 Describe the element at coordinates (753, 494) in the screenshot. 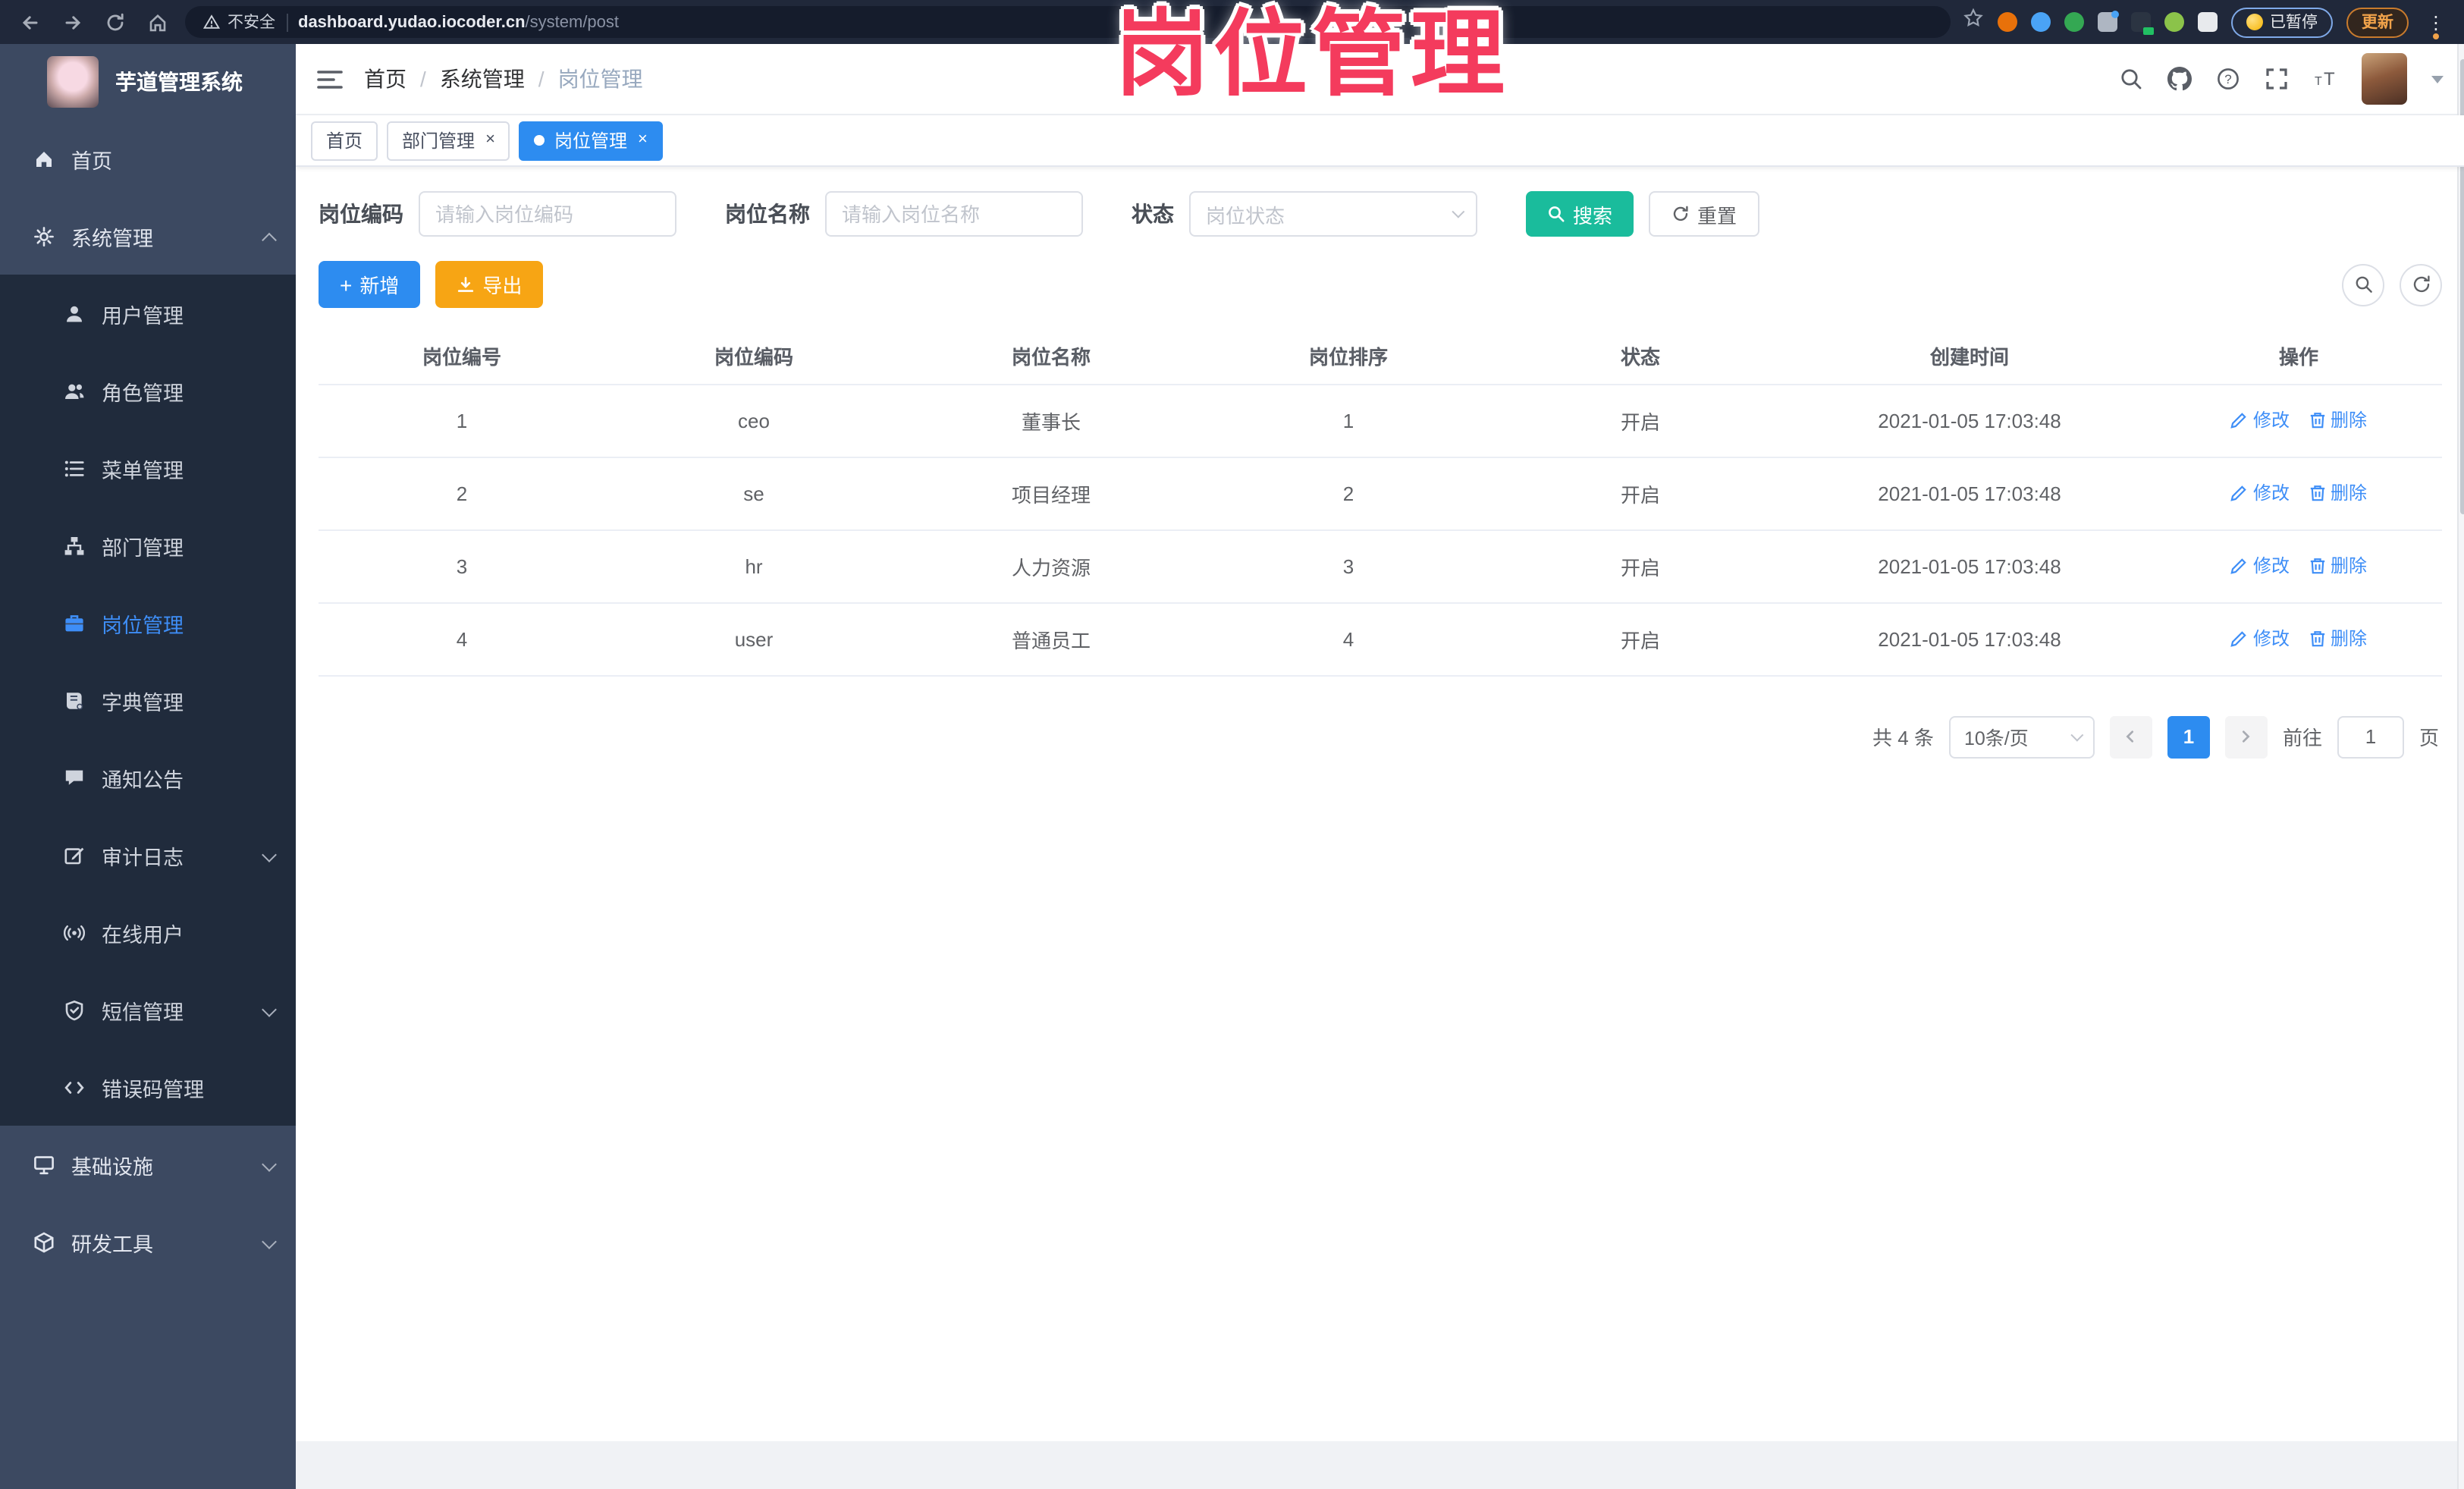

I see `cell-code: se` at that location.